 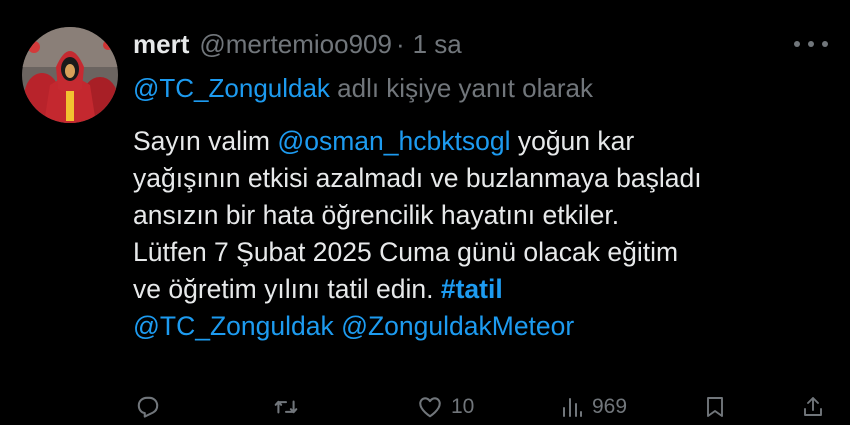 I want to click on more-options-icon, so click(x=811, y=44).